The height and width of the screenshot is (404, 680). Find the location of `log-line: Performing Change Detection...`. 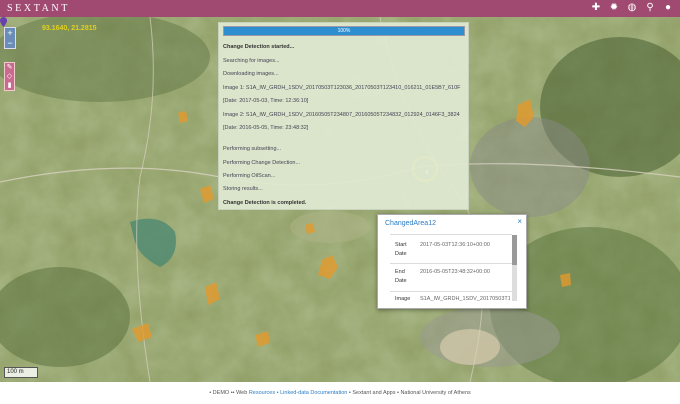

log-line: Performing Change Detection... is located at coordinates (262, 163).